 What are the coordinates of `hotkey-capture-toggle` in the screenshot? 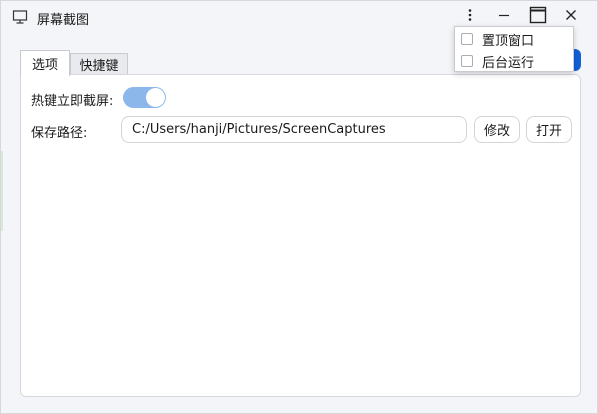 It's located at (144, 97).